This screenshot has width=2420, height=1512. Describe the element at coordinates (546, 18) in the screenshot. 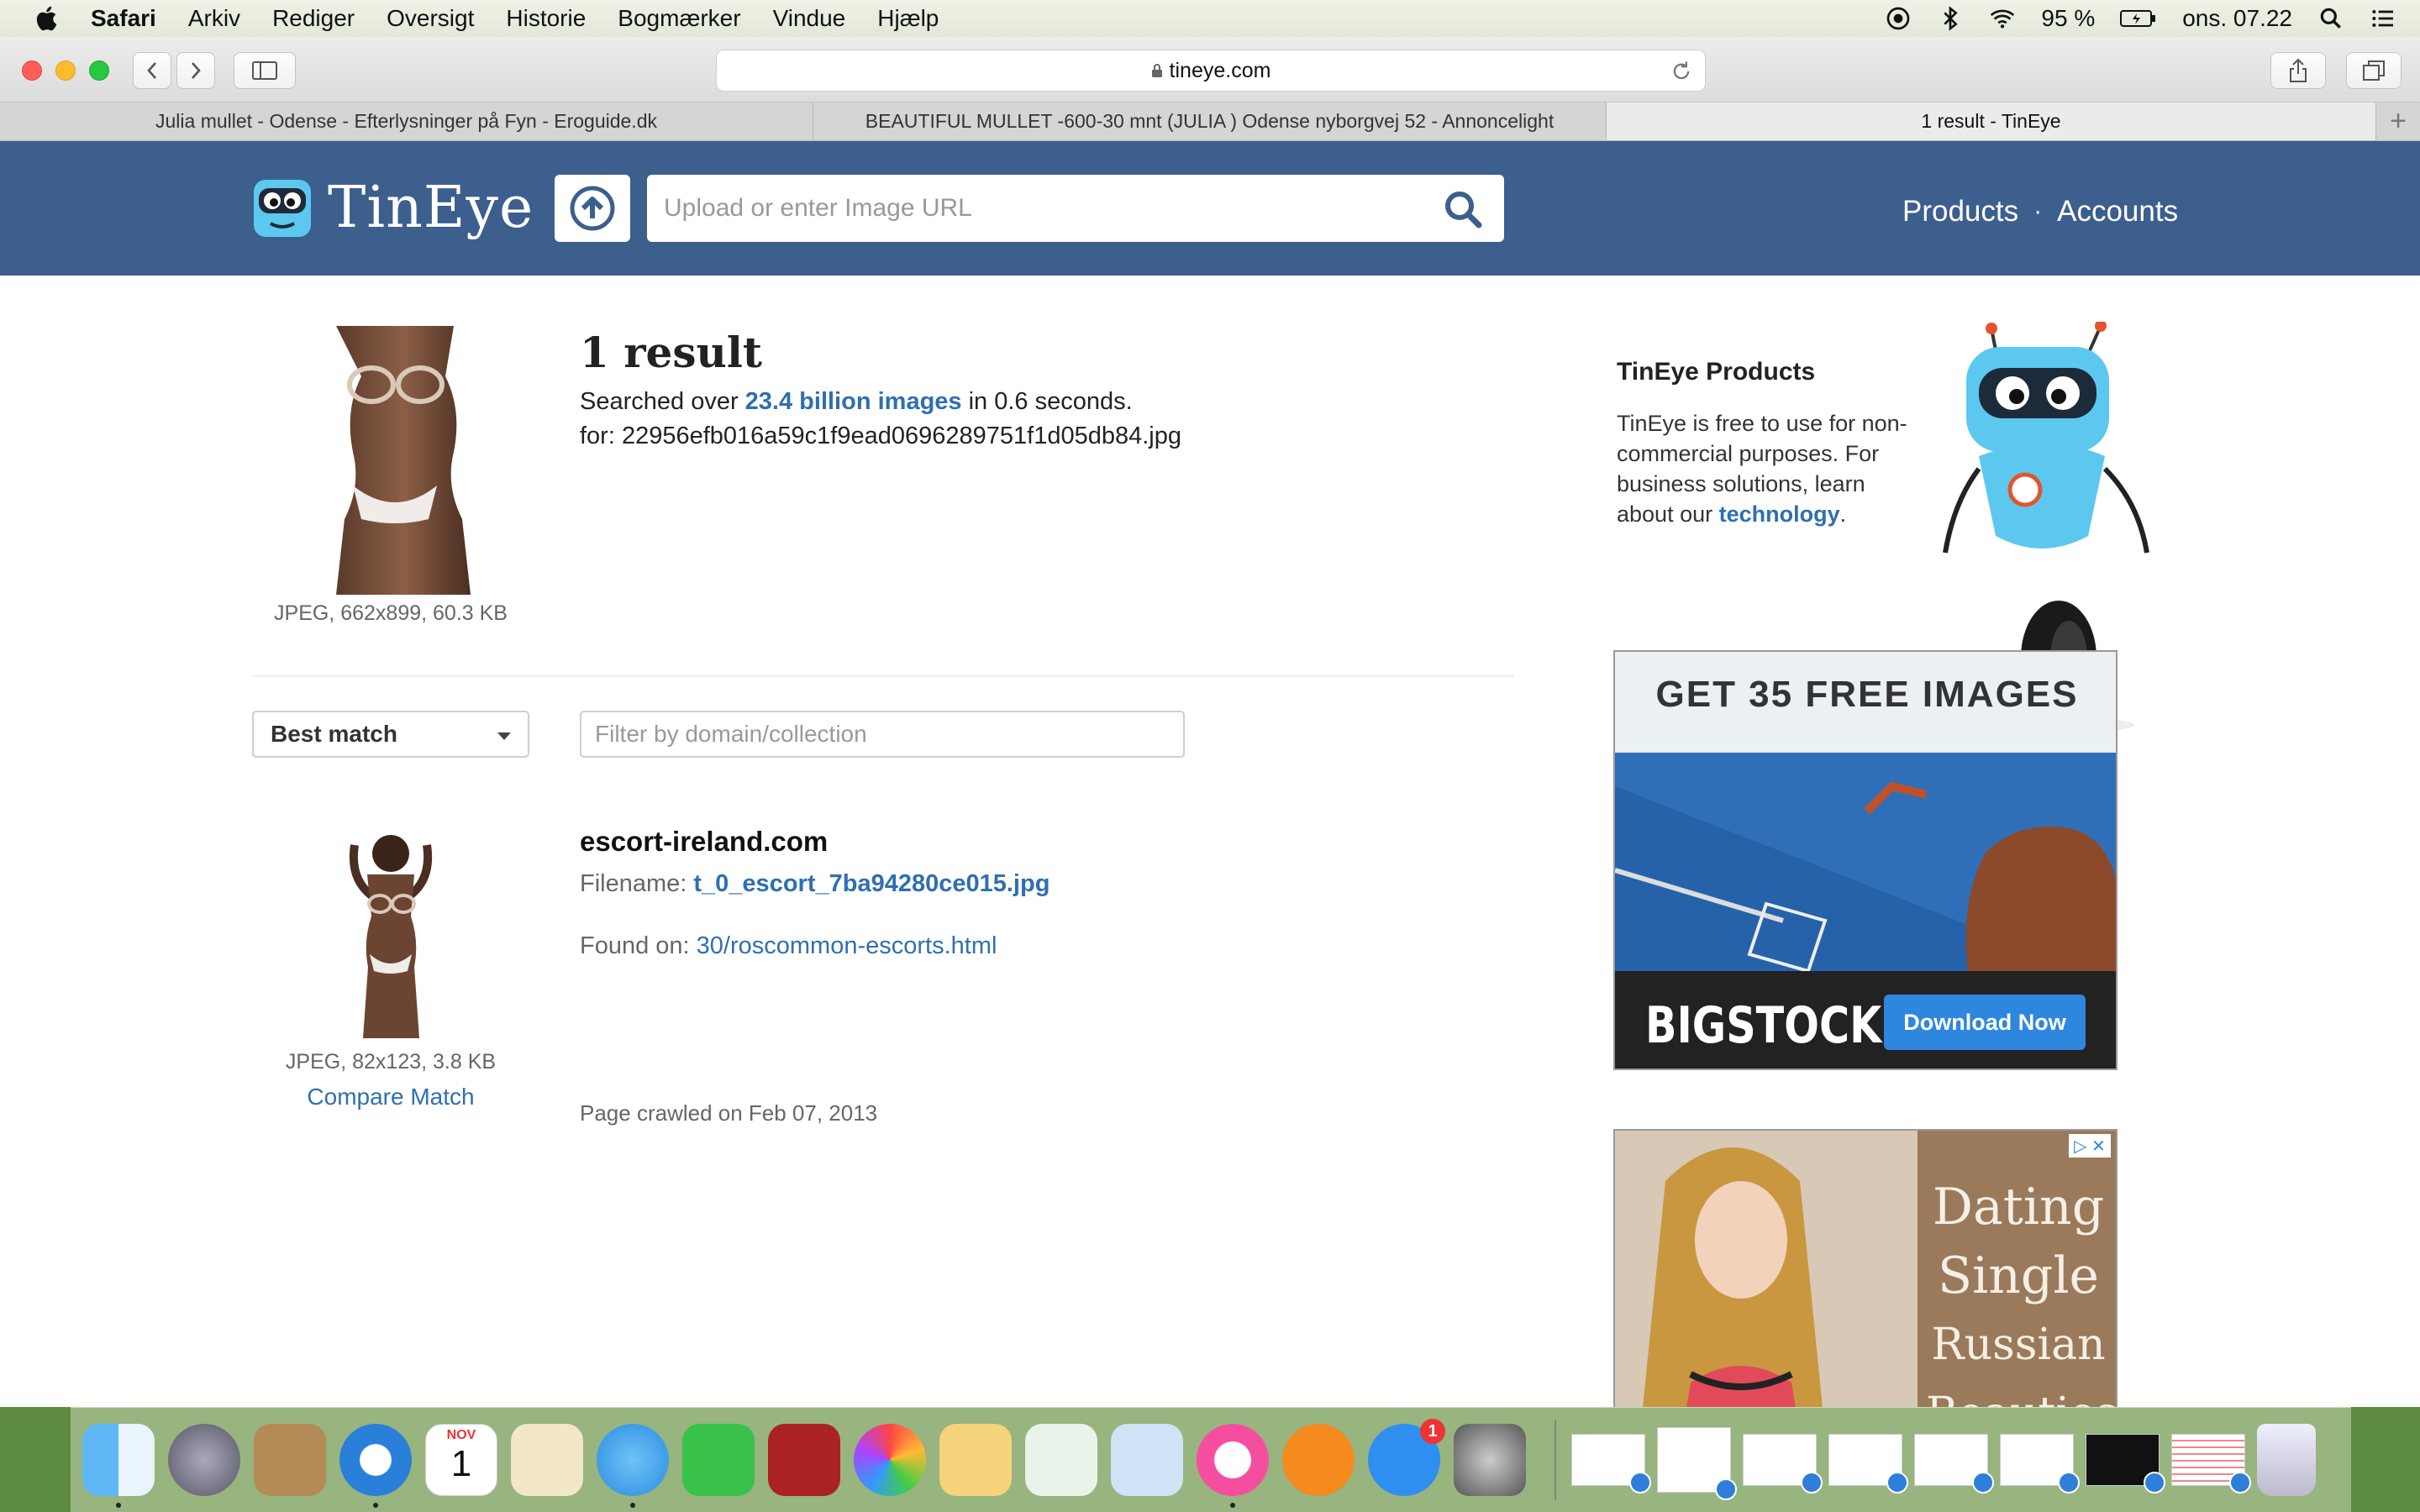

I see `menu-historie: Historie` at that location.